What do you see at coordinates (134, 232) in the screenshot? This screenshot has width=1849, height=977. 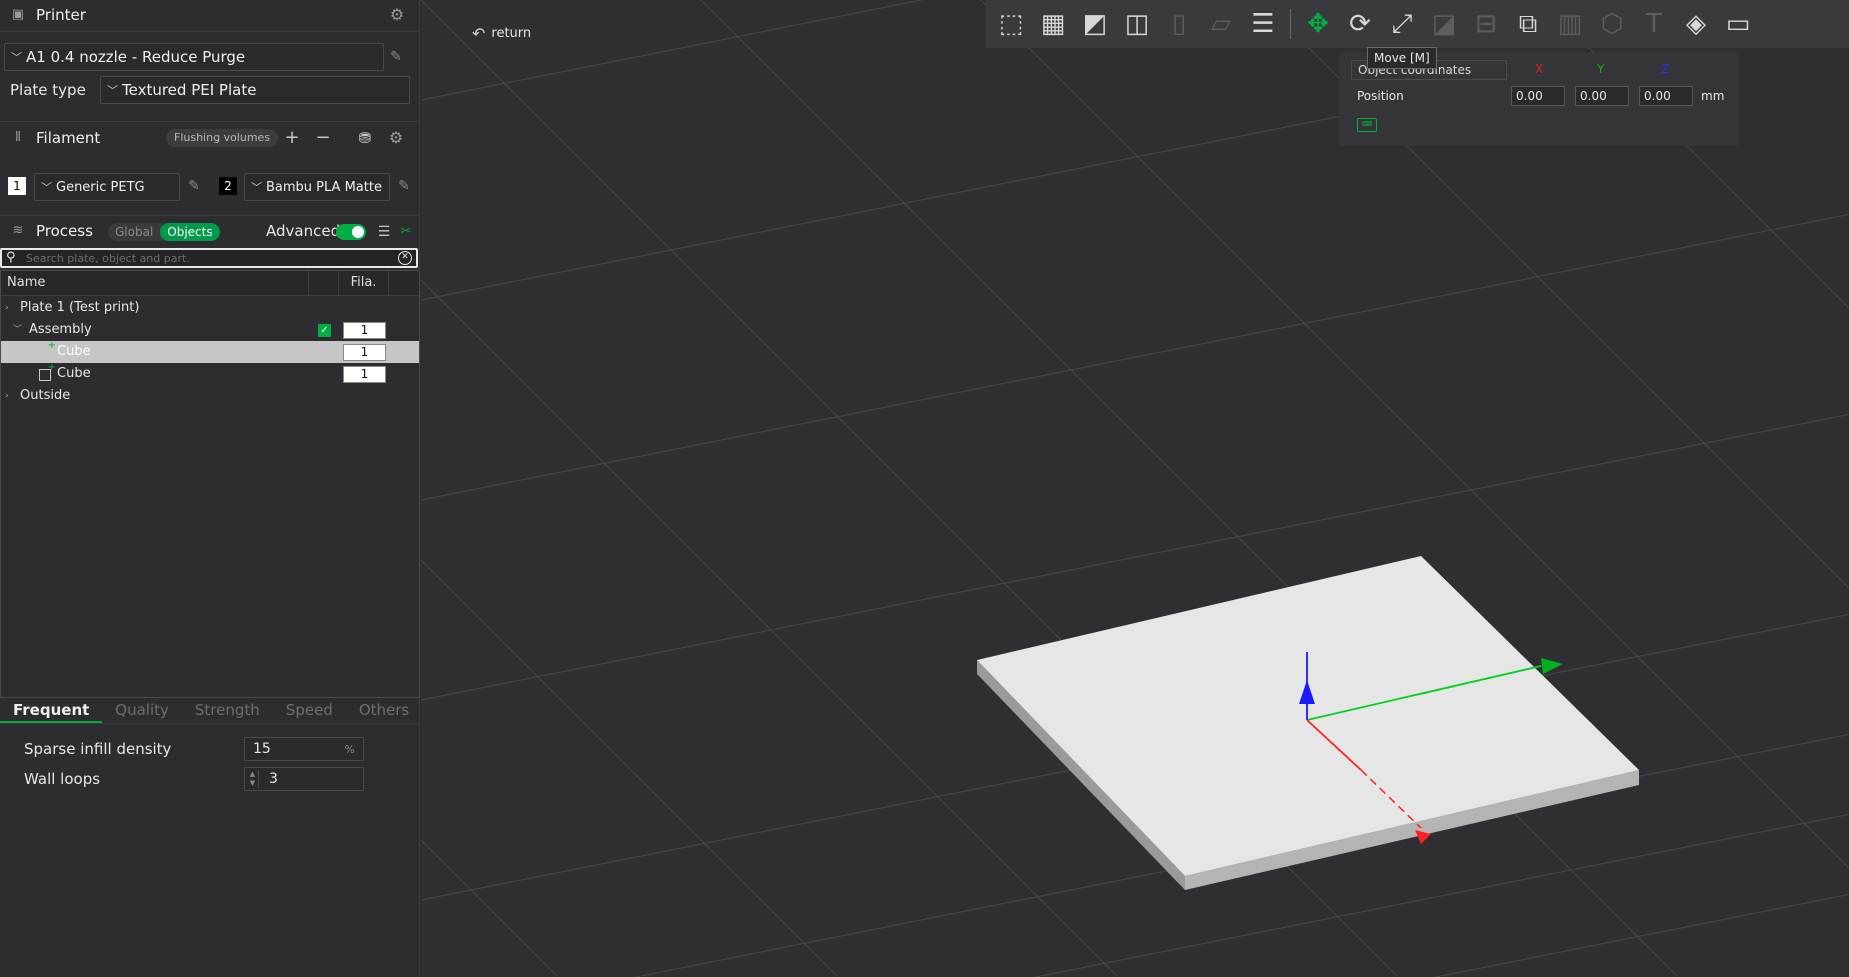 I see `mode-global-option: Global` at bounding box center [134, 232].